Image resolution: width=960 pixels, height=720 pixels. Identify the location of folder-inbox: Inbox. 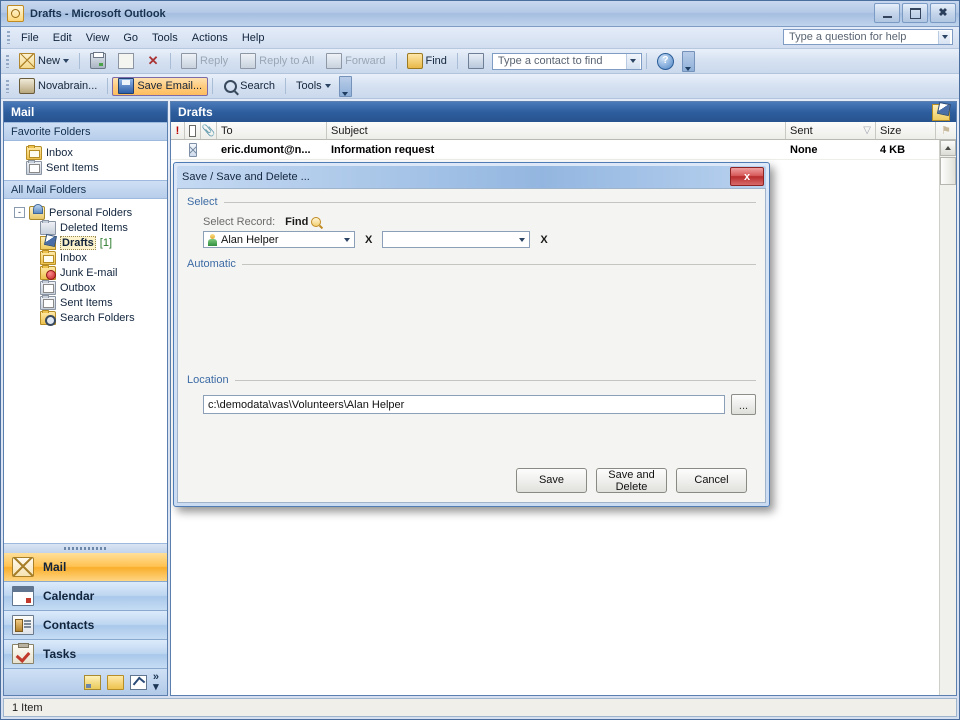
(85, 257).